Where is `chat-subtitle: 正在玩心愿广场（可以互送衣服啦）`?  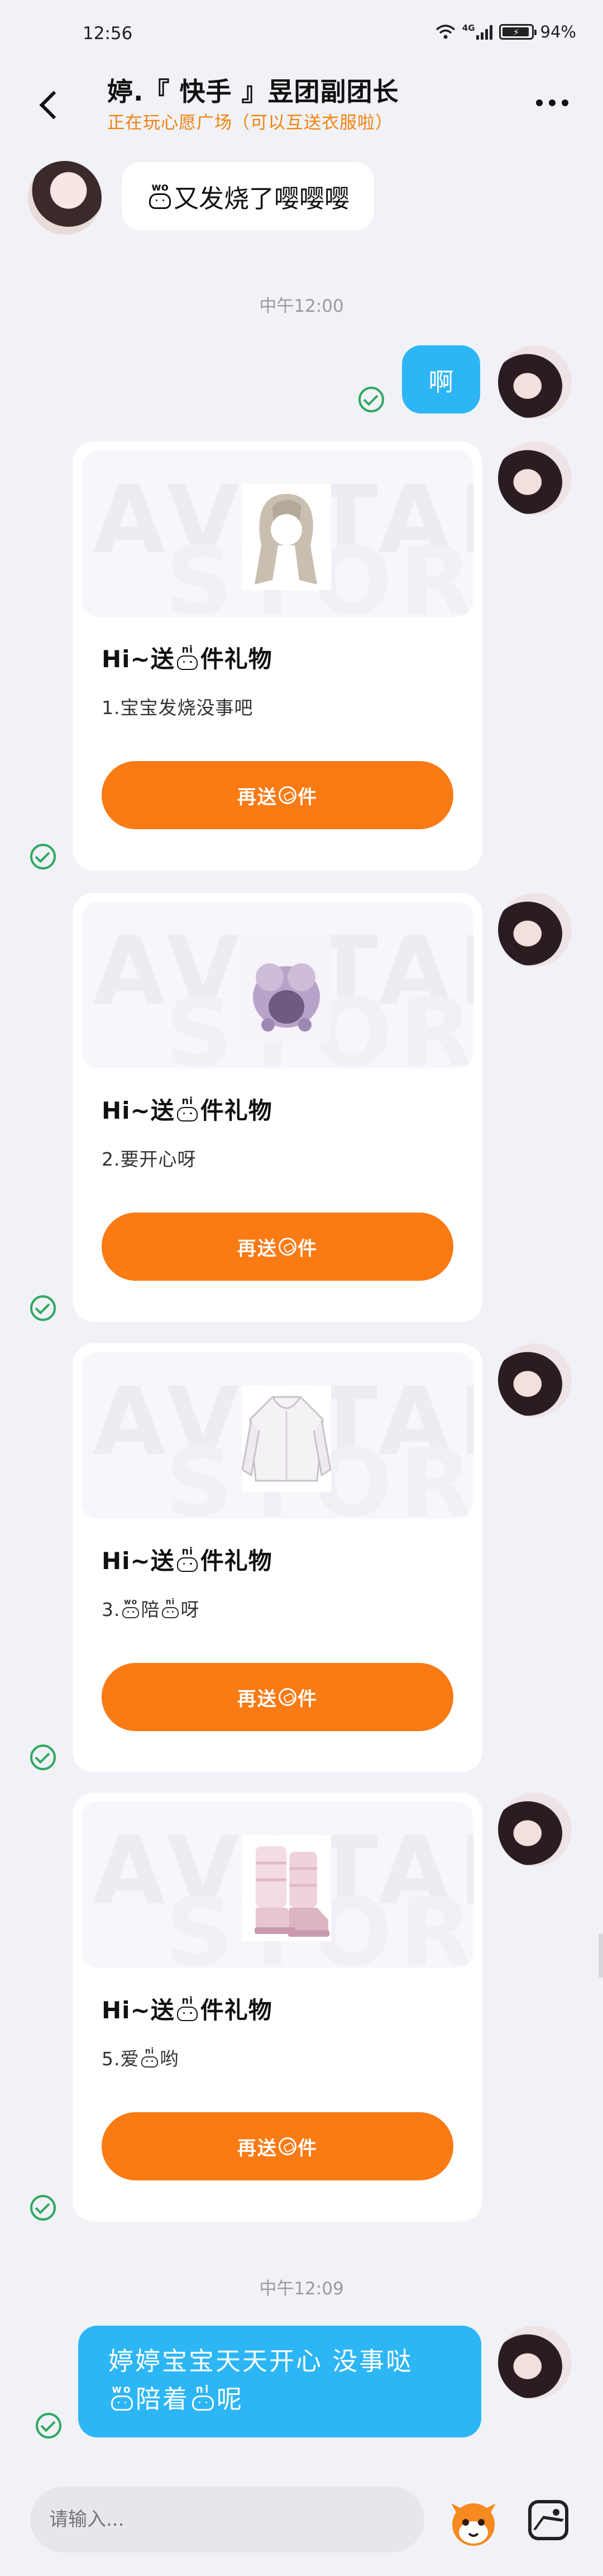 chat-subtitle: 正在玩心愿广场（可以互送衣服啦） is located at coordinates (250, 121).